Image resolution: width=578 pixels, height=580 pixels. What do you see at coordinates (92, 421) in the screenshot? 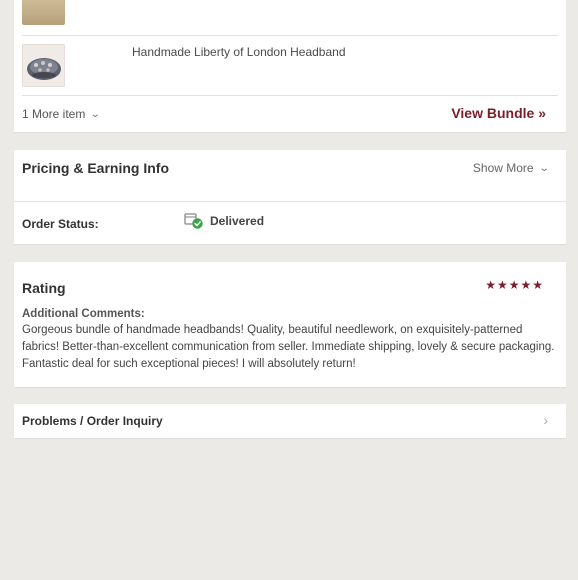
I see `problems-label: Problems / Order Inquiry` at bounding box center [92, 421].